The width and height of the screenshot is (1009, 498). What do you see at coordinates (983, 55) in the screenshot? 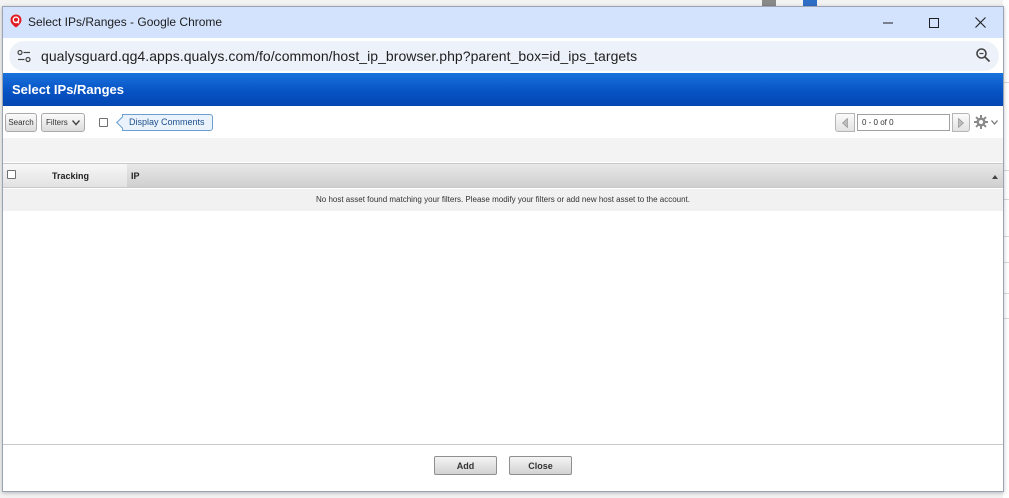
I see `zoom-icon` at bounding box center [983, 55].